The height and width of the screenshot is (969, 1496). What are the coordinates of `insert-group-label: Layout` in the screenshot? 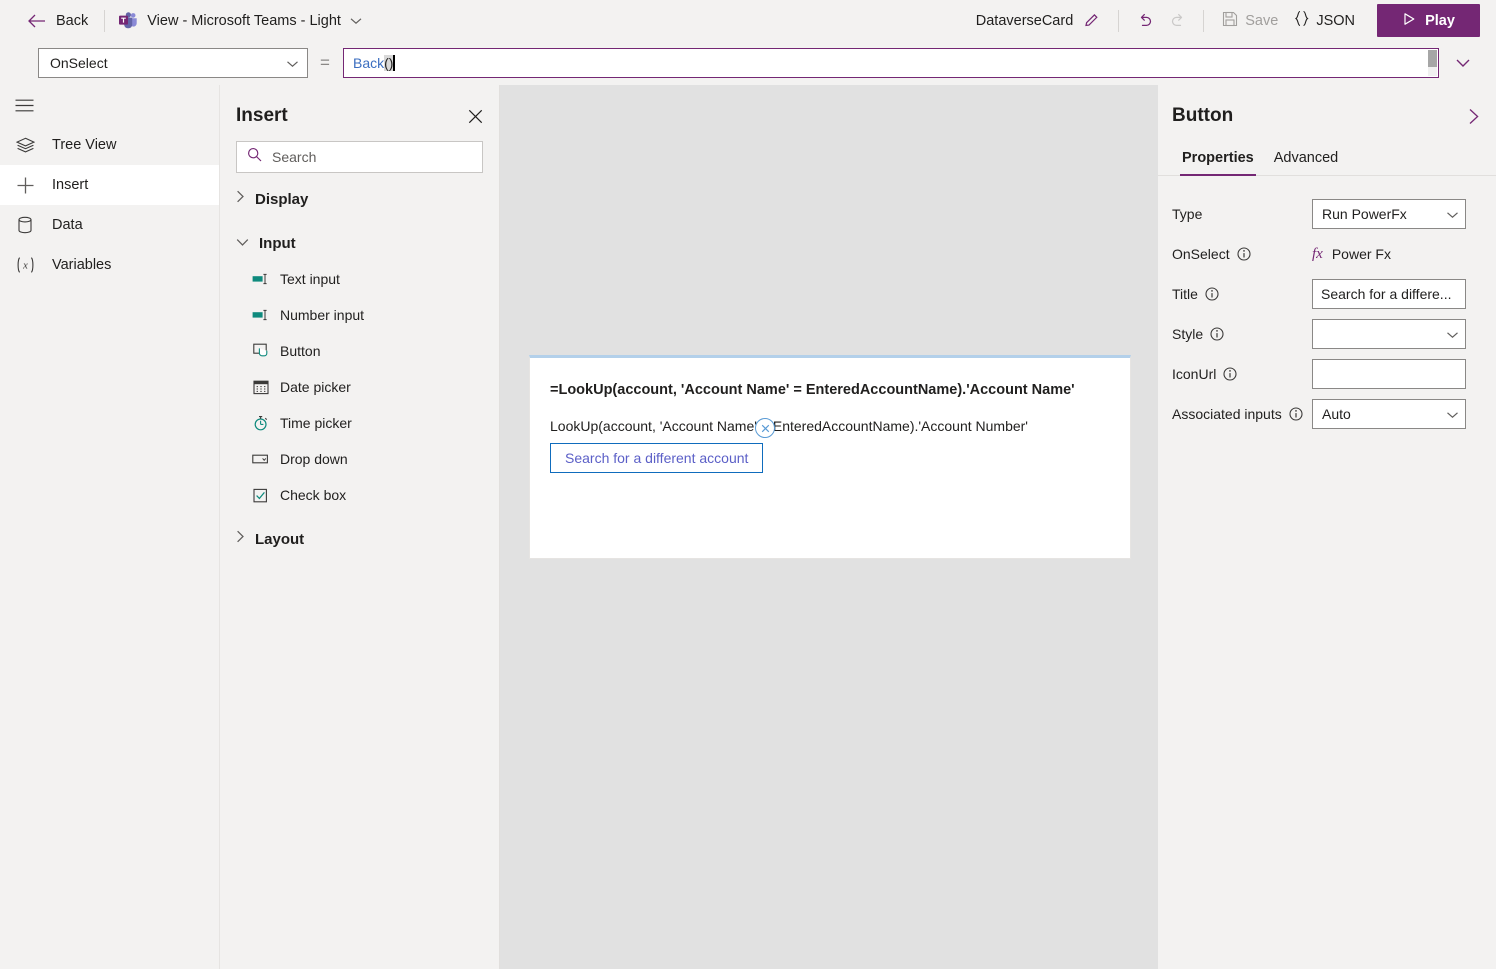 It's located at (280, 539).